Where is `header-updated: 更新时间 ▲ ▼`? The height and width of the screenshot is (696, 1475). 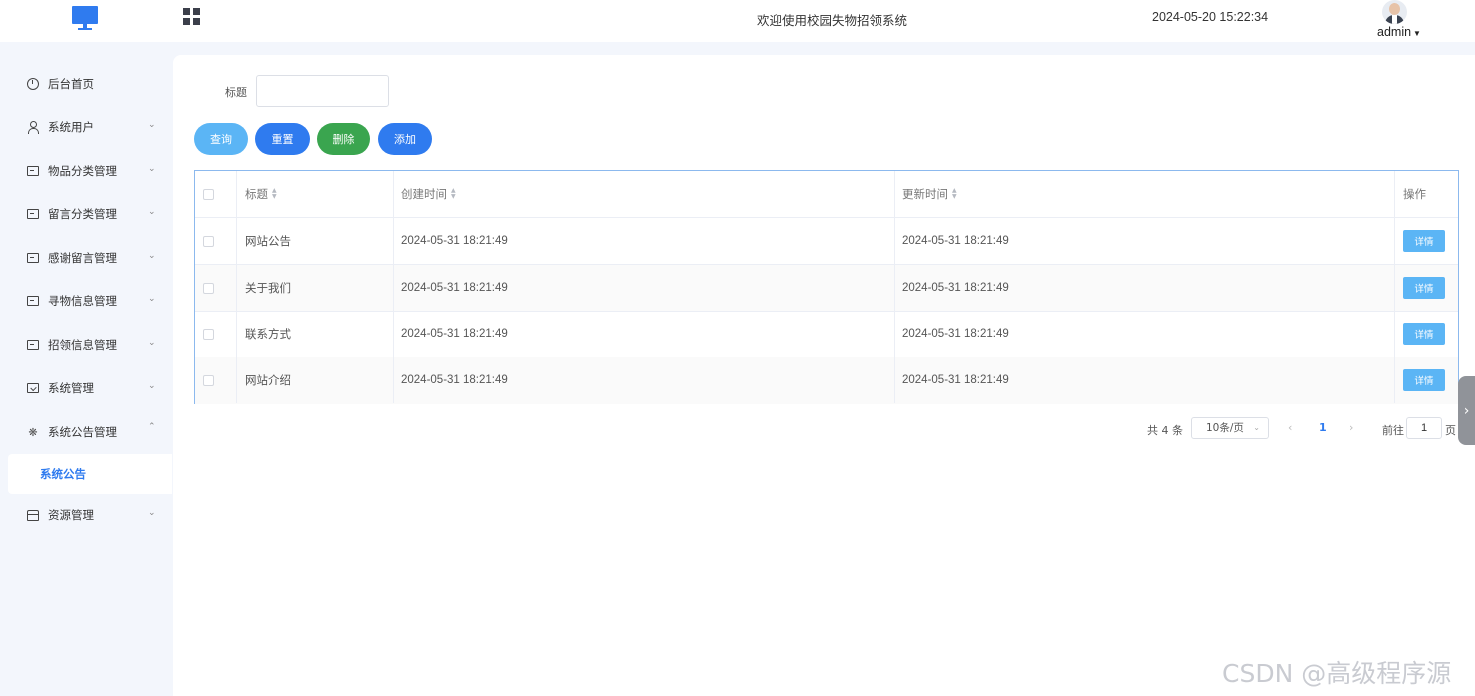
header-updated: 更新时间 ▲ ▼ is located at coordinates (1145, 194).